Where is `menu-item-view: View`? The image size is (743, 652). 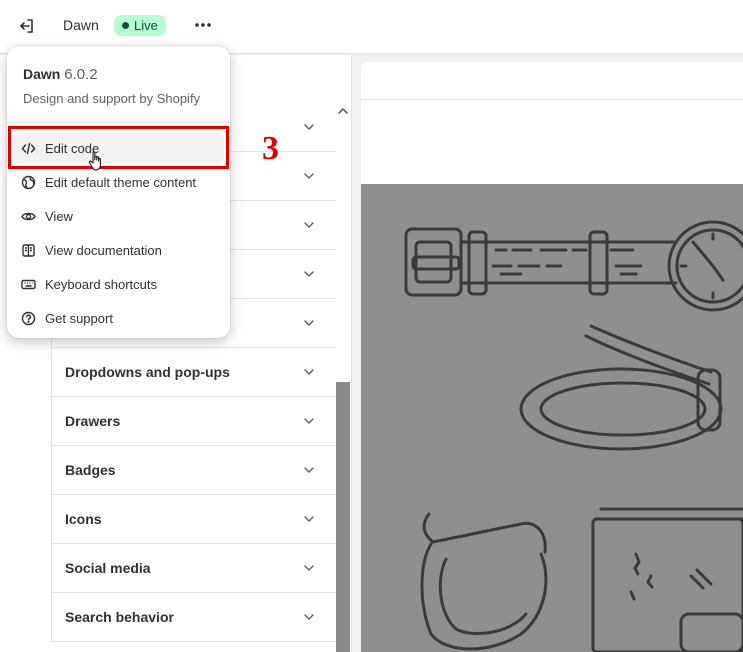 menu-item-view: View is located at coordinates (118, 216).